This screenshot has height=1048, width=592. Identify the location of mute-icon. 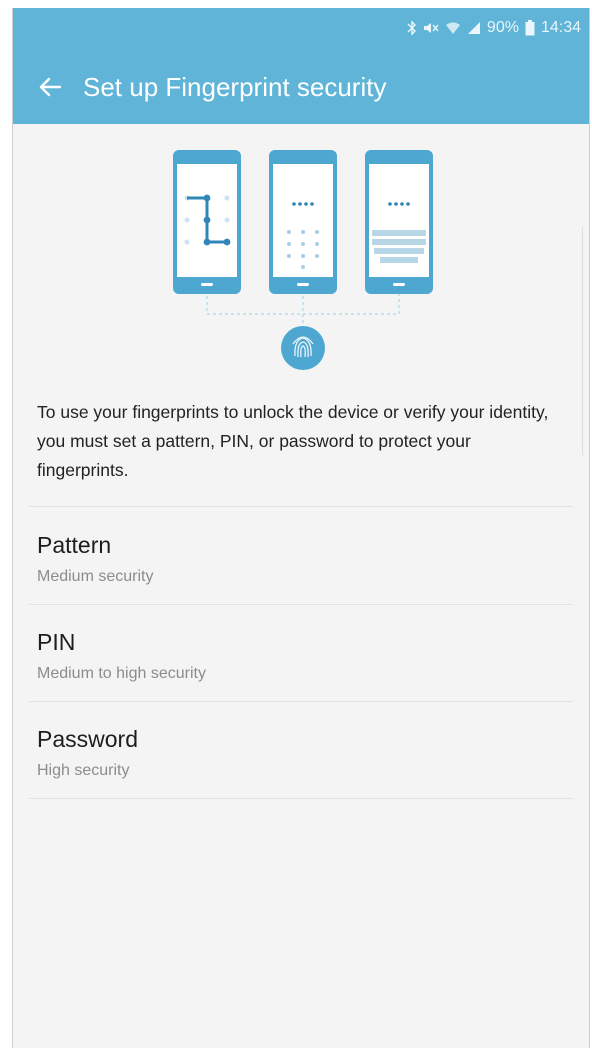
(431, 28).